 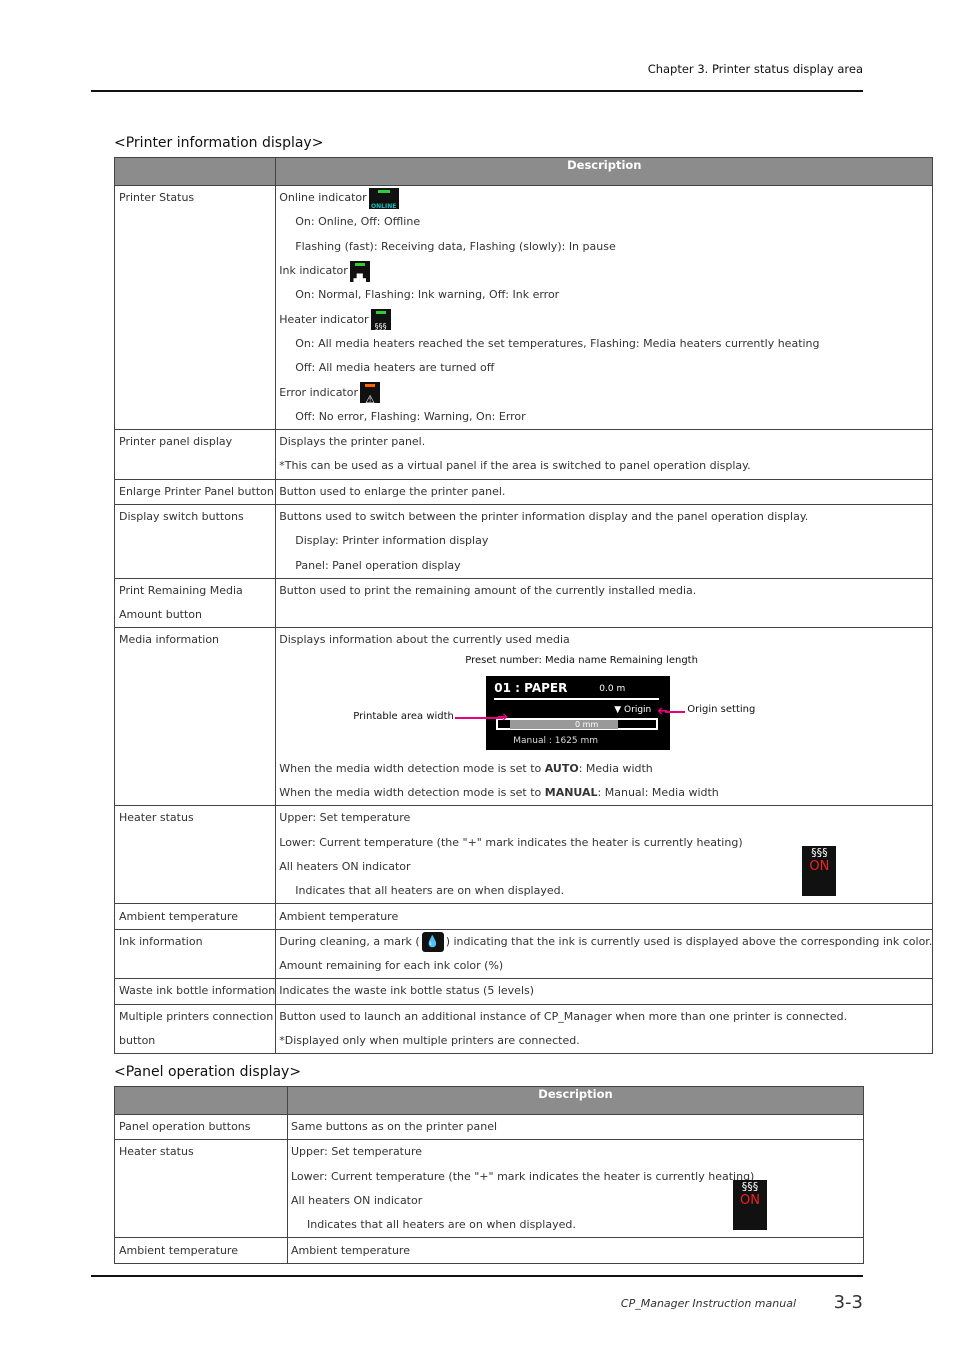 What do you see at coordinates (359, 271) in the screenshot?
I see `ink-indicator-icon: ▟▙` at bounding box center [359, 271].